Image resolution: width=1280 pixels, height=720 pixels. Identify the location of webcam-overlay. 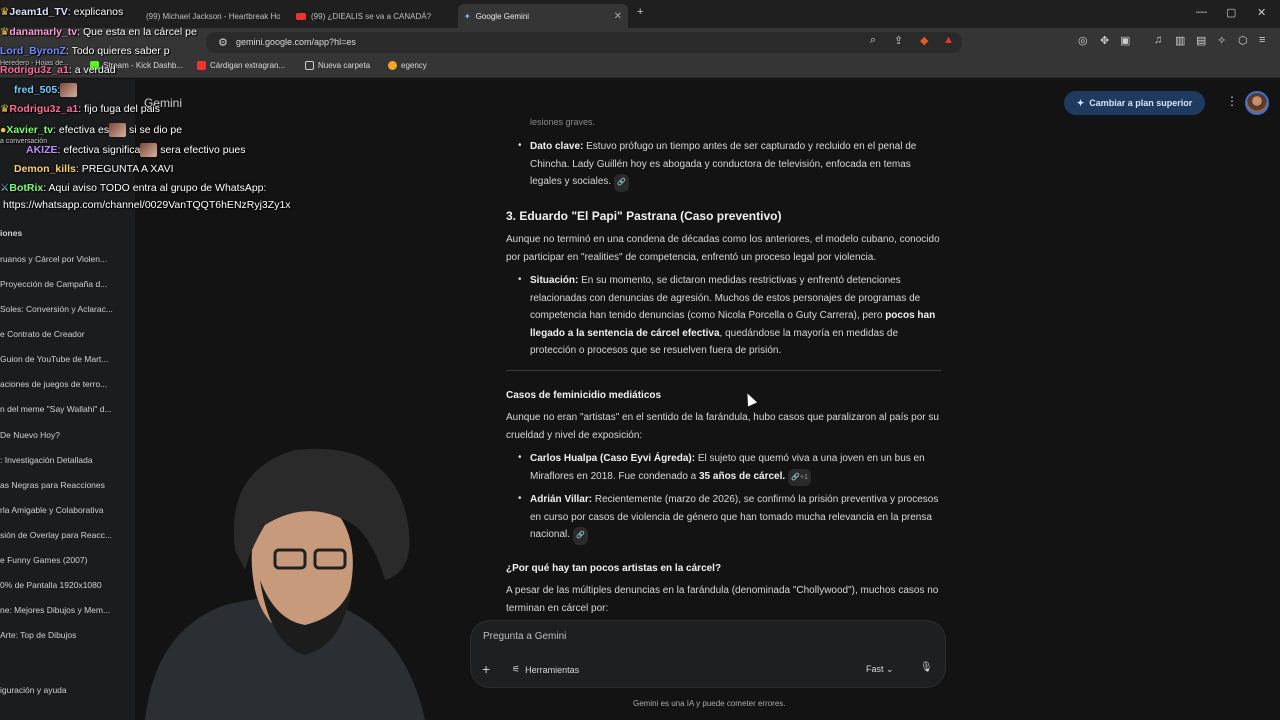
(285, 584).